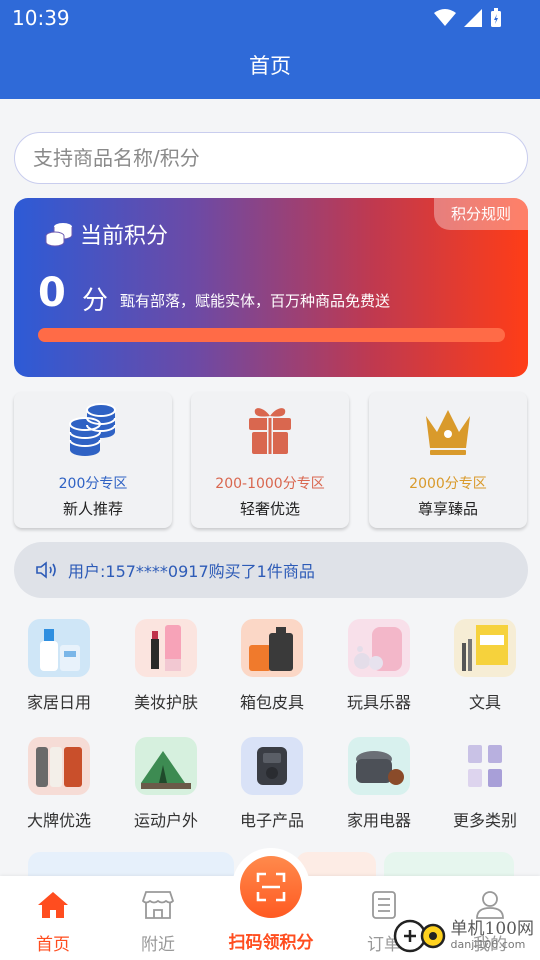 The image size is (540, 960). I want to click on scan-button, so click(271, 887).